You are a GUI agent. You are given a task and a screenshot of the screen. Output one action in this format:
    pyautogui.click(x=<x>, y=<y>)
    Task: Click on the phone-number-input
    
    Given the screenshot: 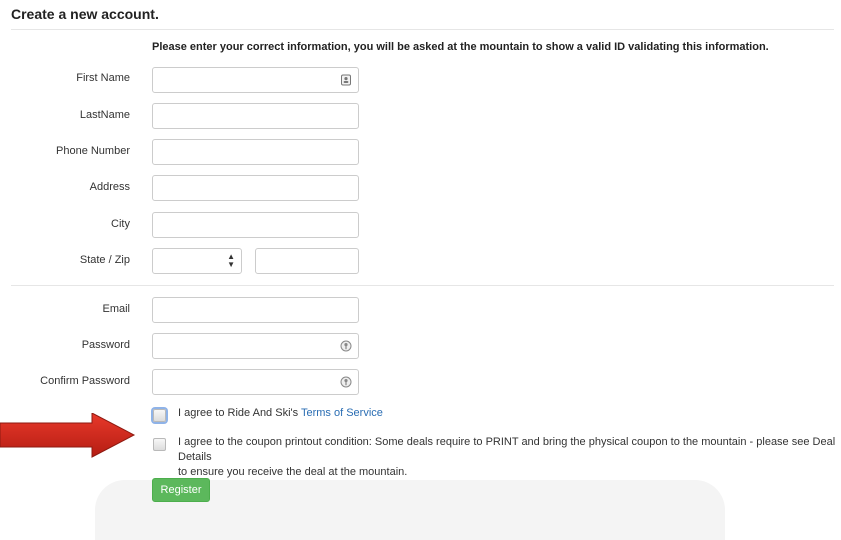 What is the action you would take?
    pyautogui.click(x=255, y=152)
    